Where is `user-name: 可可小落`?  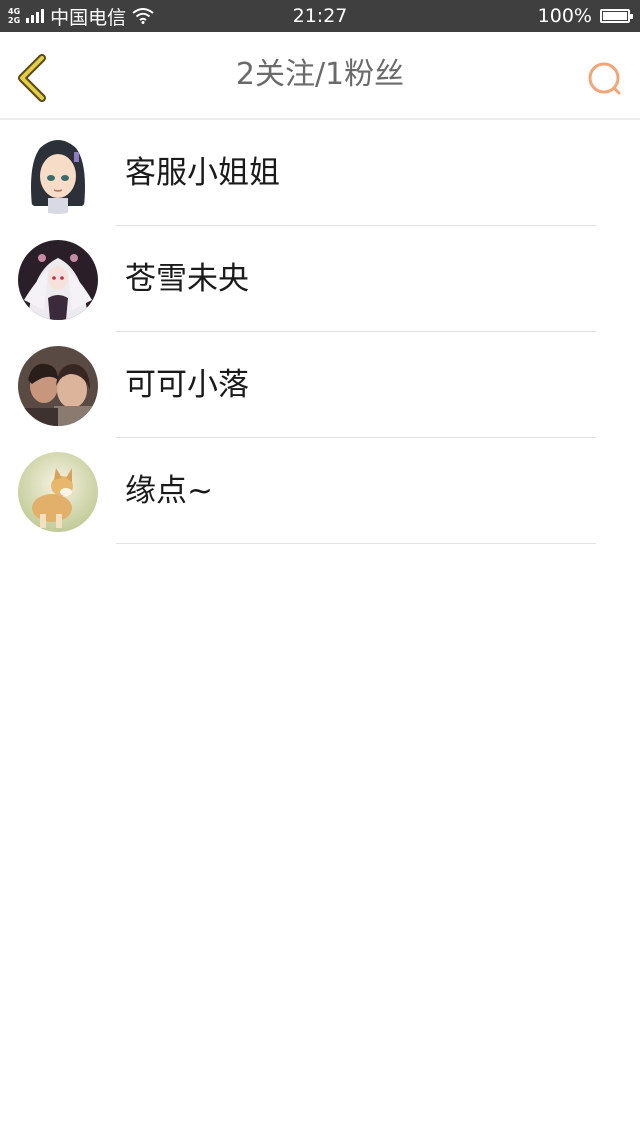 user-name: 可可小落 is located at coordinates (187, 385).